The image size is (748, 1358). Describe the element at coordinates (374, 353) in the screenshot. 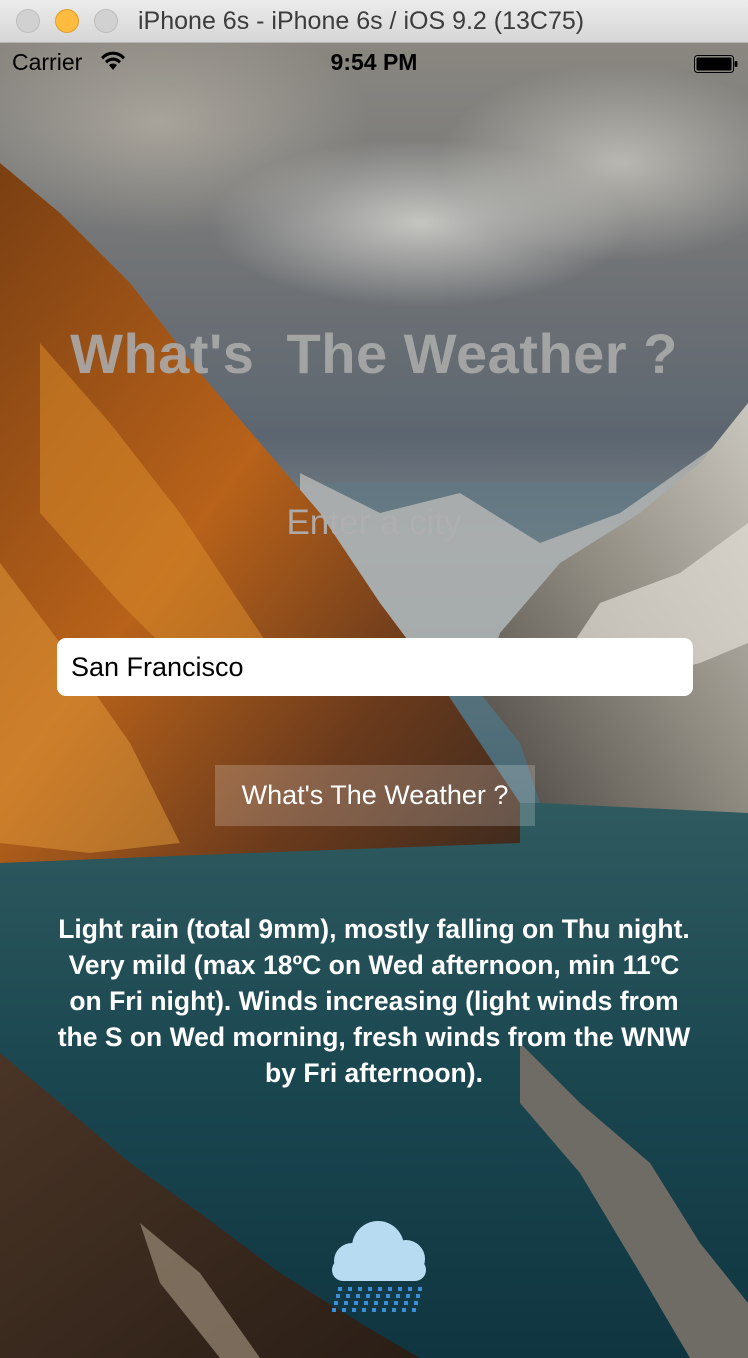

I see `app-title: What's The Weather ?` at that location.